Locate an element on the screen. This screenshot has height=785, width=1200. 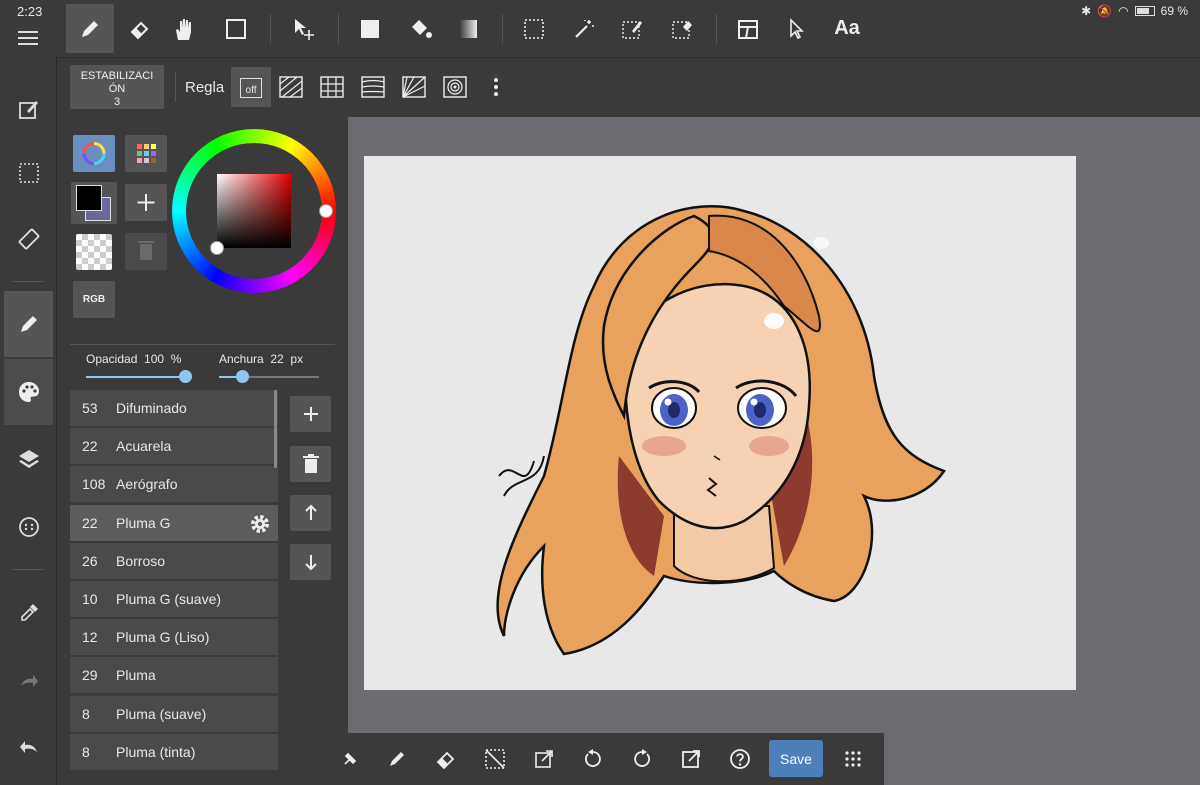
undo-button is located at coordinates (28, 747).